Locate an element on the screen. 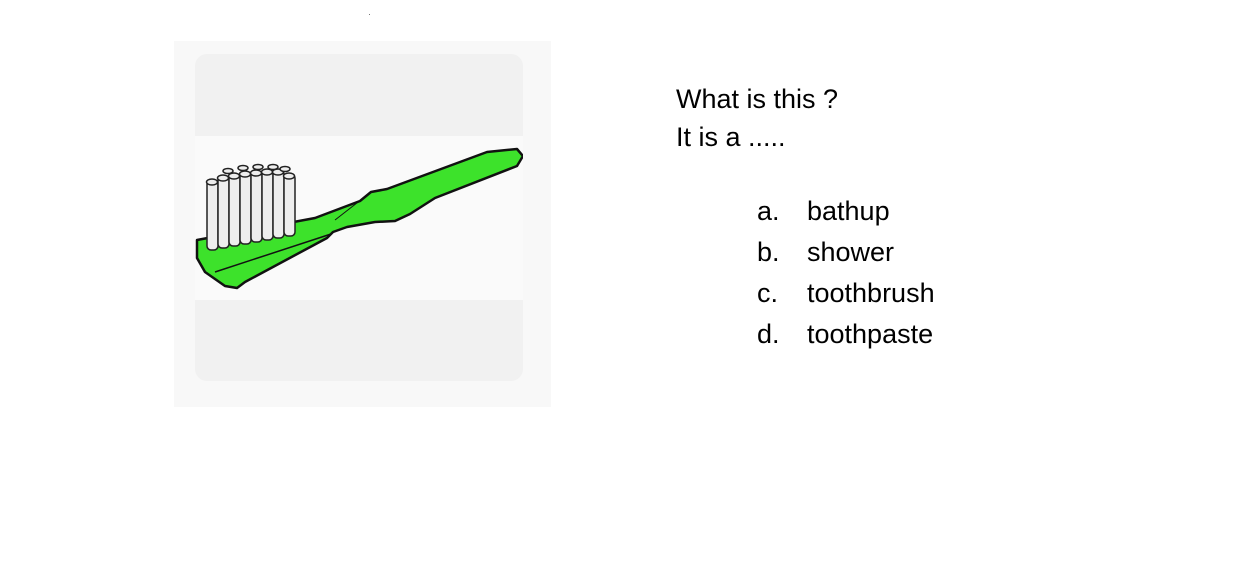  toothbrush-icon is located at coordinates (359, 218).